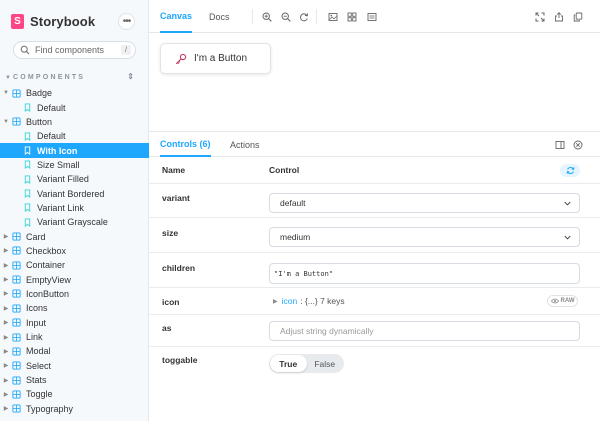 Image resolution: width=600 pixels, height=421 pixels. What do you see at coordinates (539, 16) in the screenshot?
I see `fullscreen-icon` at bounding box center [539, 16].